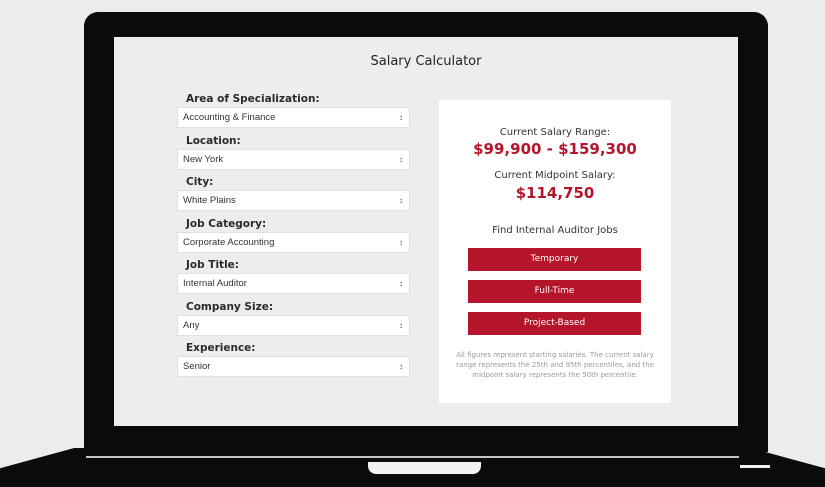 This screenshot has width=825, height=487. Describe the element at coordinates (293, 159) in the screenshot. I see `location-select: New York ↕` at that location.